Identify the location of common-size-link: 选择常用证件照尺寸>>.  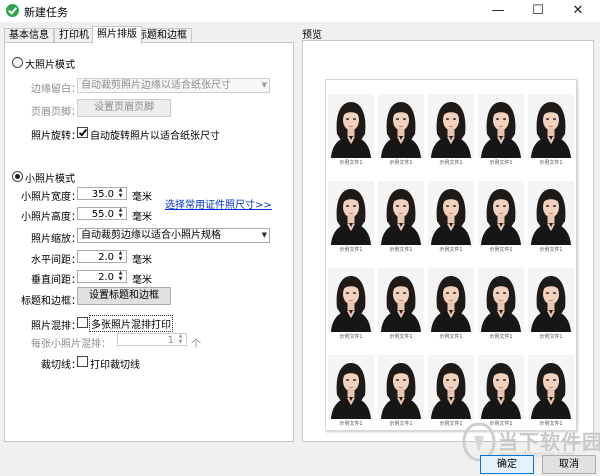
(218, 203).